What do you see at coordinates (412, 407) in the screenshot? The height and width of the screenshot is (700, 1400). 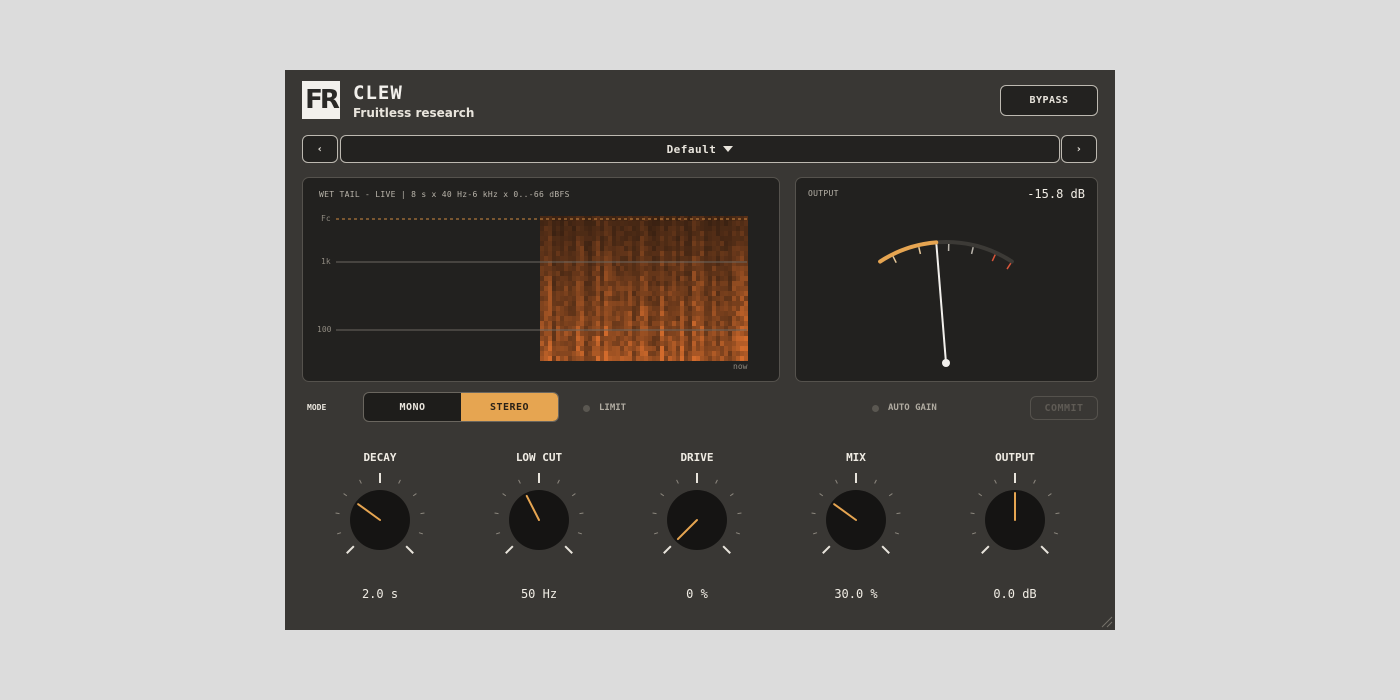 I see `mode-mono-button: MONO` at bounding box center [412, 407].